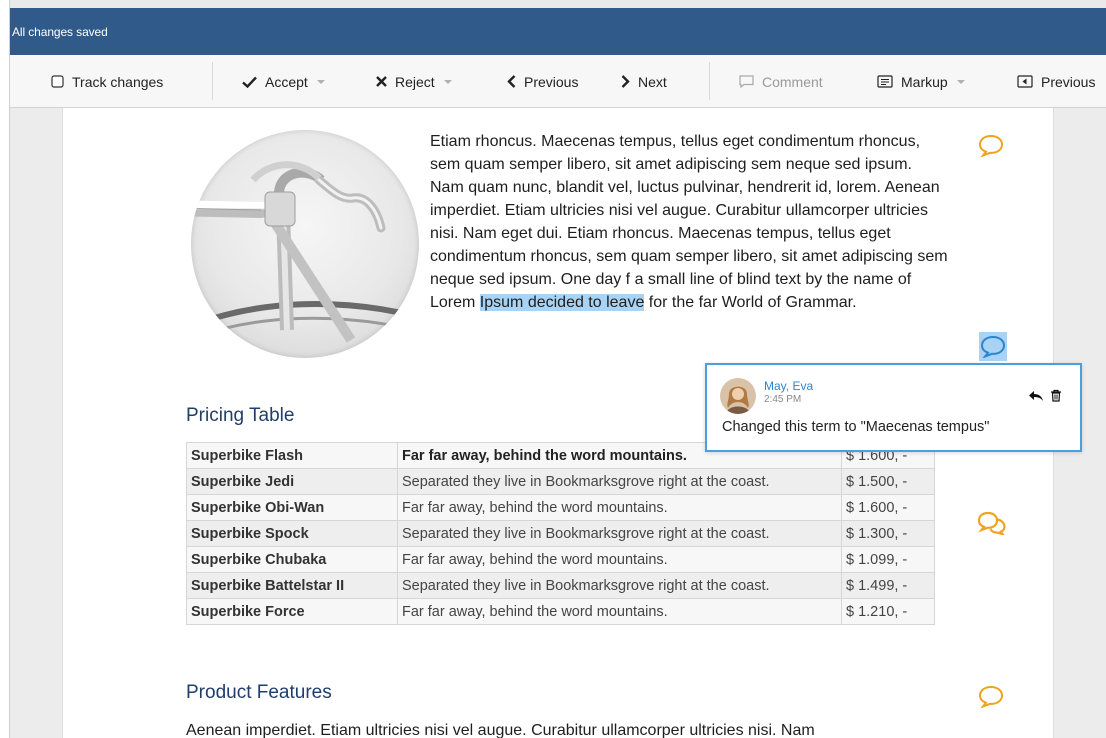  I want to click on previous-label: Previous, so click(551, 81).